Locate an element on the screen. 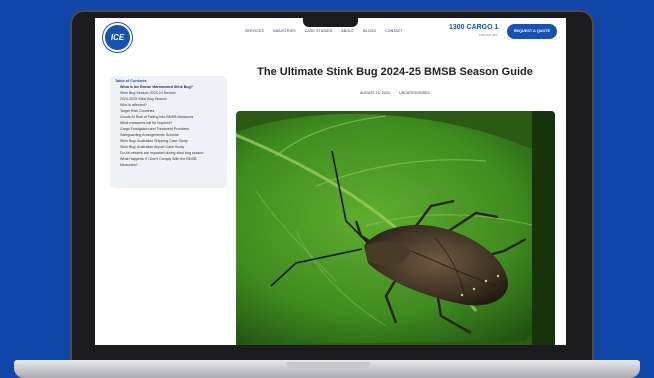 The height and width of the screenshot is (378, 654). nav-contact: CONTACT is located at coordinates (394, 31).